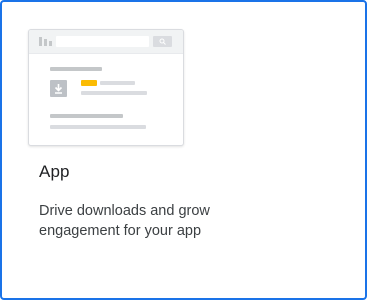 Image resolution: width=367 pixels, height=300 pixels. Describe the element at coordinates (102, 41) in the screenshot. I see `illustration-search-bar` at that location.